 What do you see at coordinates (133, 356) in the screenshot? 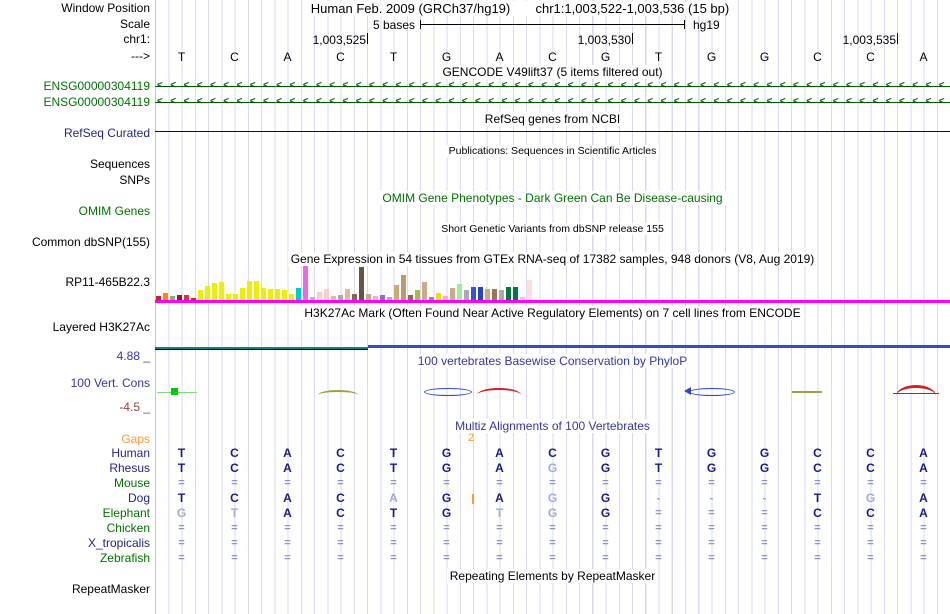
I see `phylop-max-label: 4.88 _` at bounding box center [133, 356].